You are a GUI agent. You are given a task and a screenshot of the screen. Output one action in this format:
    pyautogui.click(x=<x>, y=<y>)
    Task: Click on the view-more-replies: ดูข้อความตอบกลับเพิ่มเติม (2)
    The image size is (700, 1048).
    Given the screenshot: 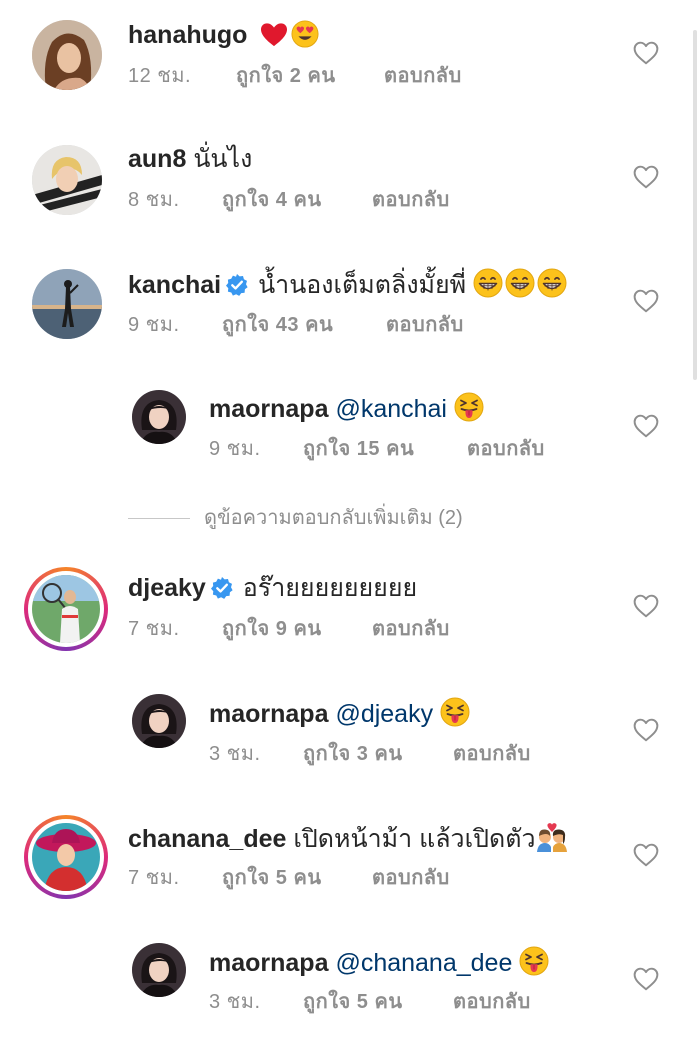 What is the action you would take?
    pyautogui.click(x=295, y=518)
    